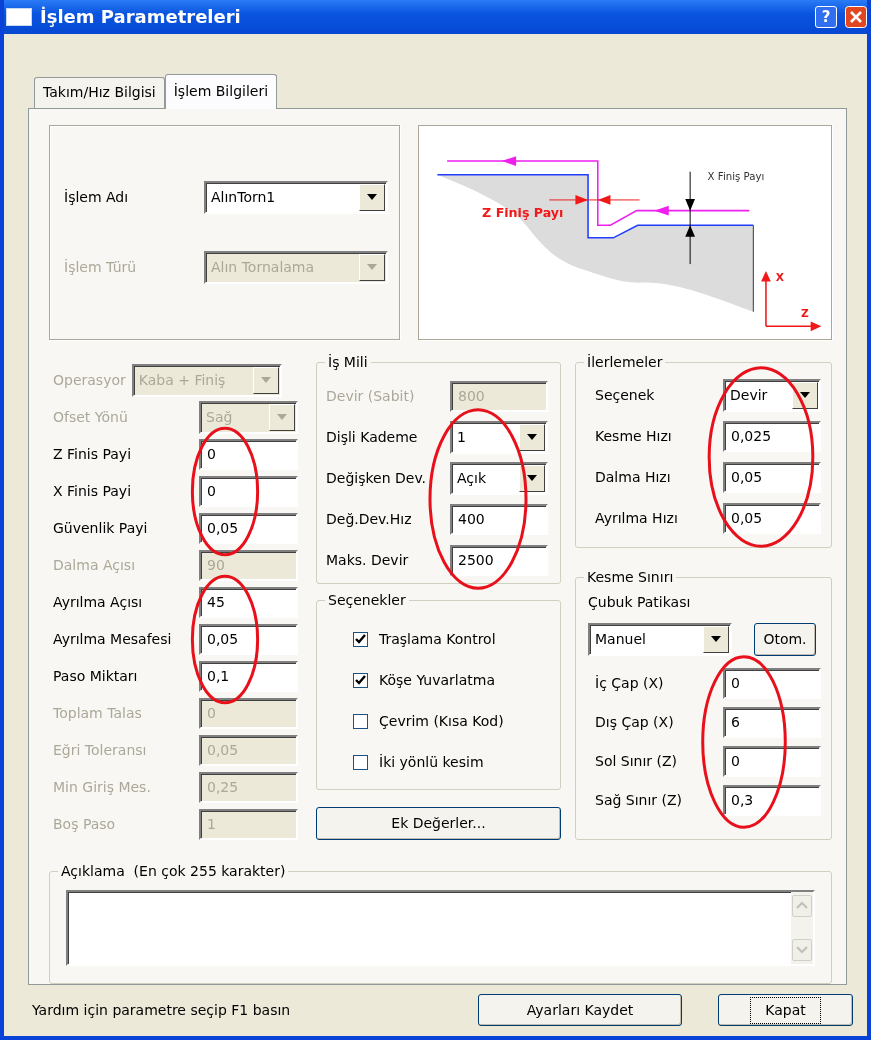  Describe the element at coordinates (634, 436) in the screenshot. I see `field-label: Kesme Hızı` at that location.